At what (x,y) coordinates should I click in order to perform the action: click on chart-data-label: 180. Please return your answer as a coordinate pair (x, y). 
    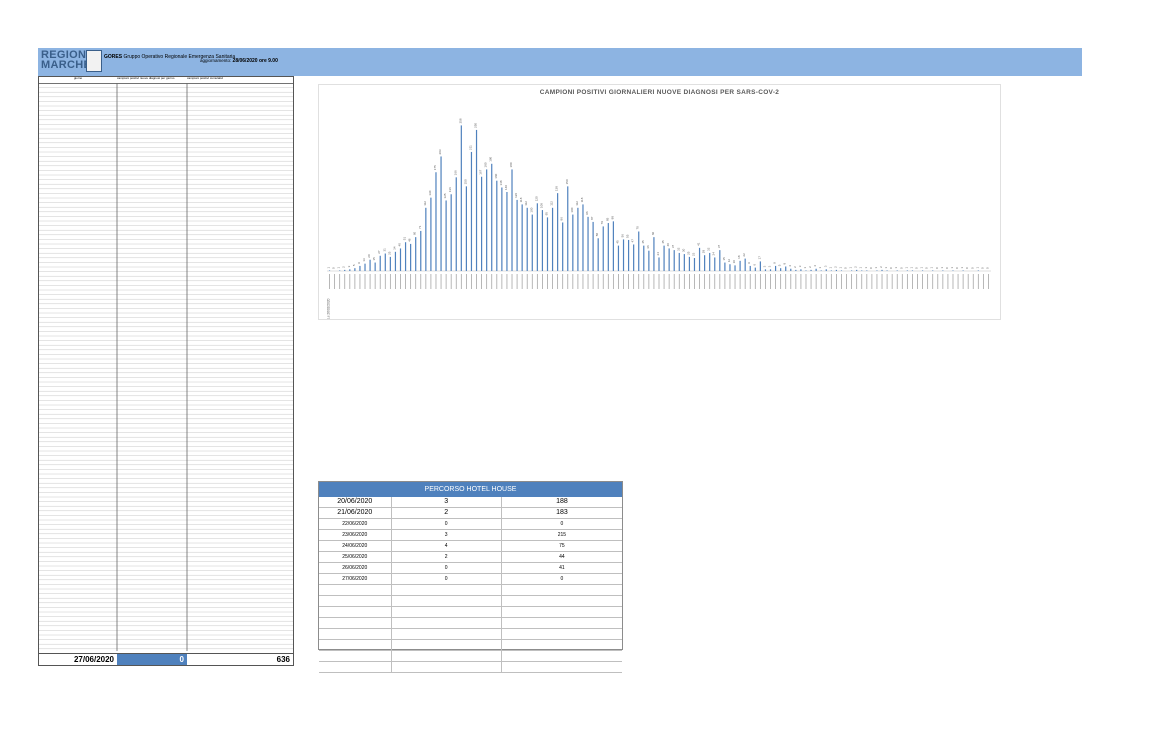
    Looking at the image, I should click on (511, 164).